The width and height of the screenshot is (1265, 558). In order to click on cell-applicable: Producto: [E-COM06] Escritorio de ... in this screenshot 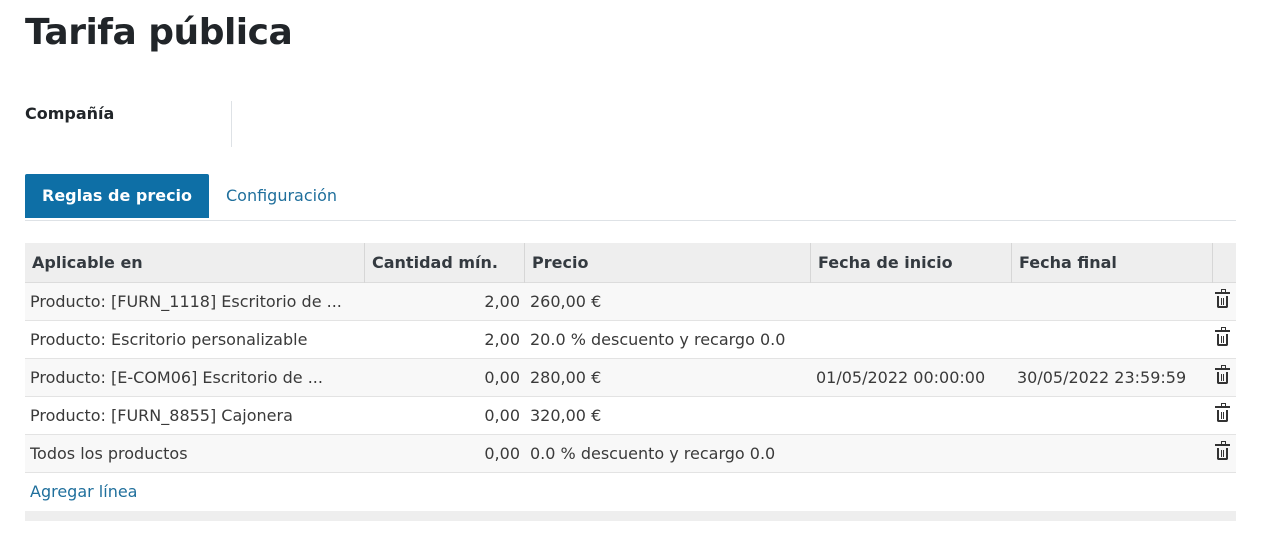, I will do `click(176, 377)`.